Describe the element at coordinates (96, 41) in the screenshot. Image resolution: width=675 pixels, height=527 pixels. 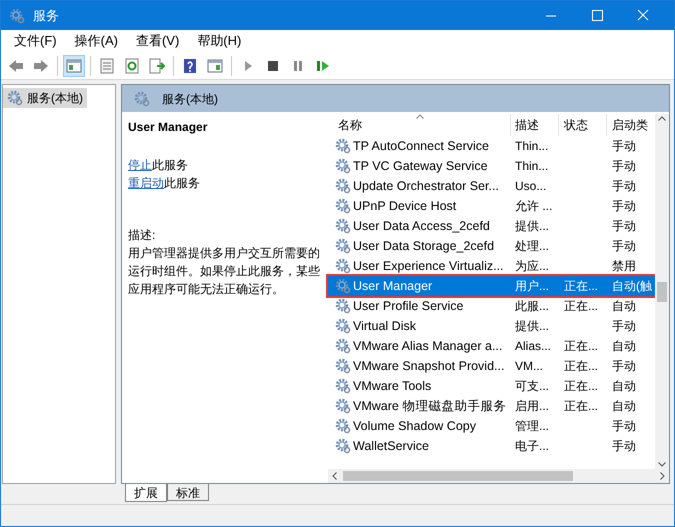
I see `menu-item: 操作(A)` at that location.